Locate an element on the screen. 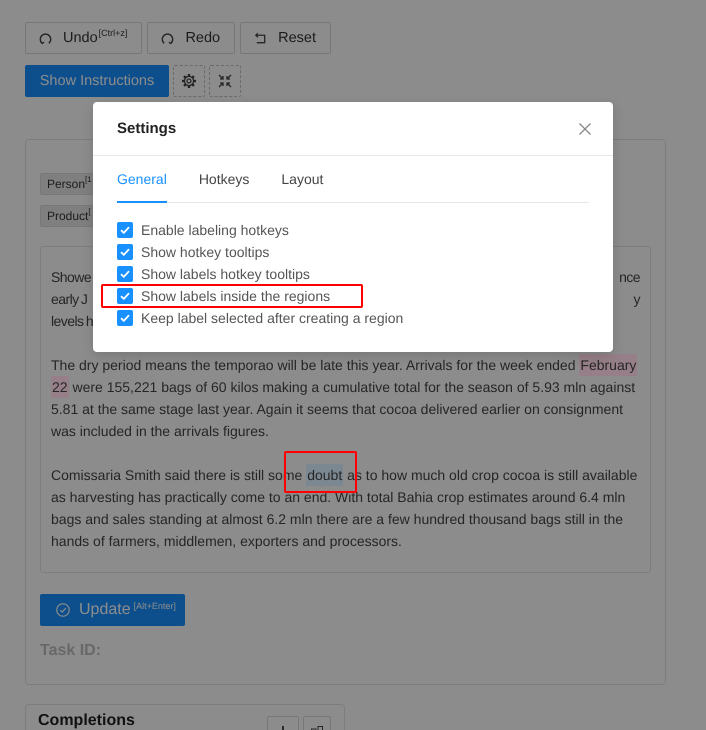 The height and width of the screenshot is (730, 706). close-icon is located at coordinates (585, 128).